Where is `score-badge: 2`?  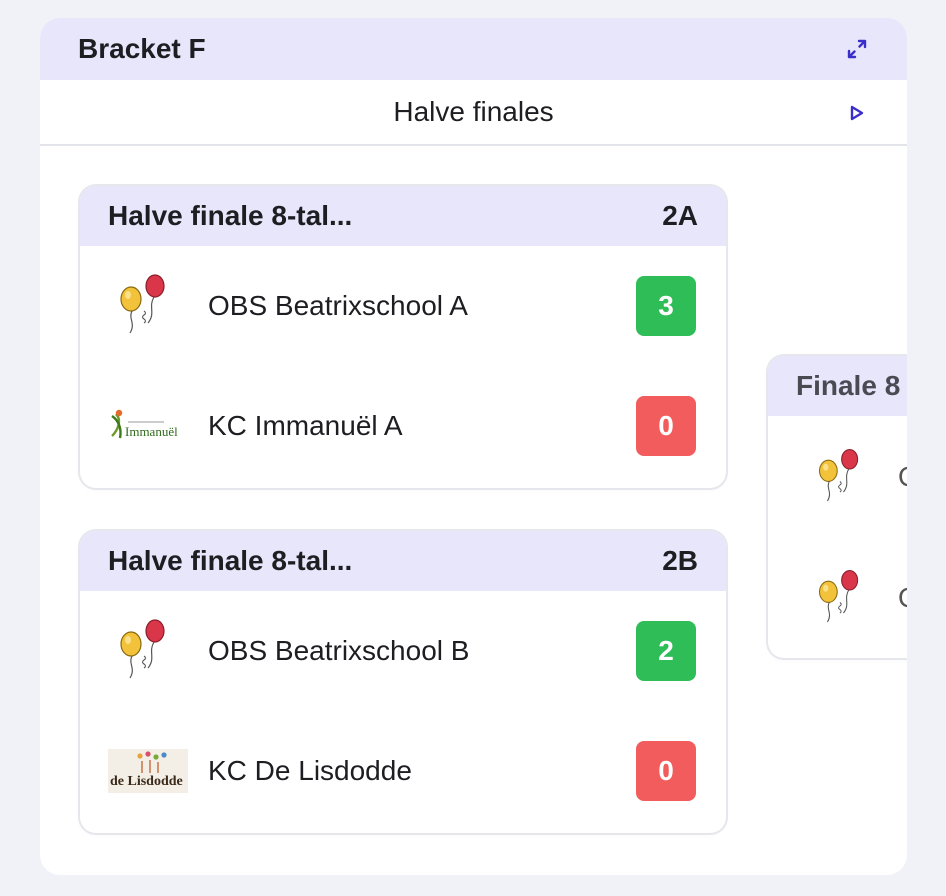 score-badge: 2 is located at coordinates (666, 651).